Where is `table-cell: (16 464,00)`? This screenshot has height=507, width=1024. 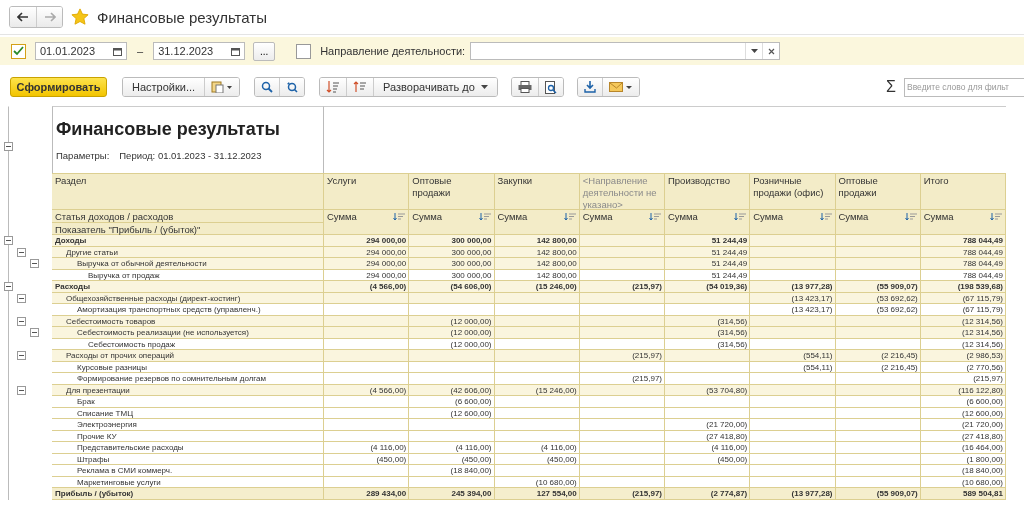
table-cell: (16 464,00) is located at coordinates (963, 448).